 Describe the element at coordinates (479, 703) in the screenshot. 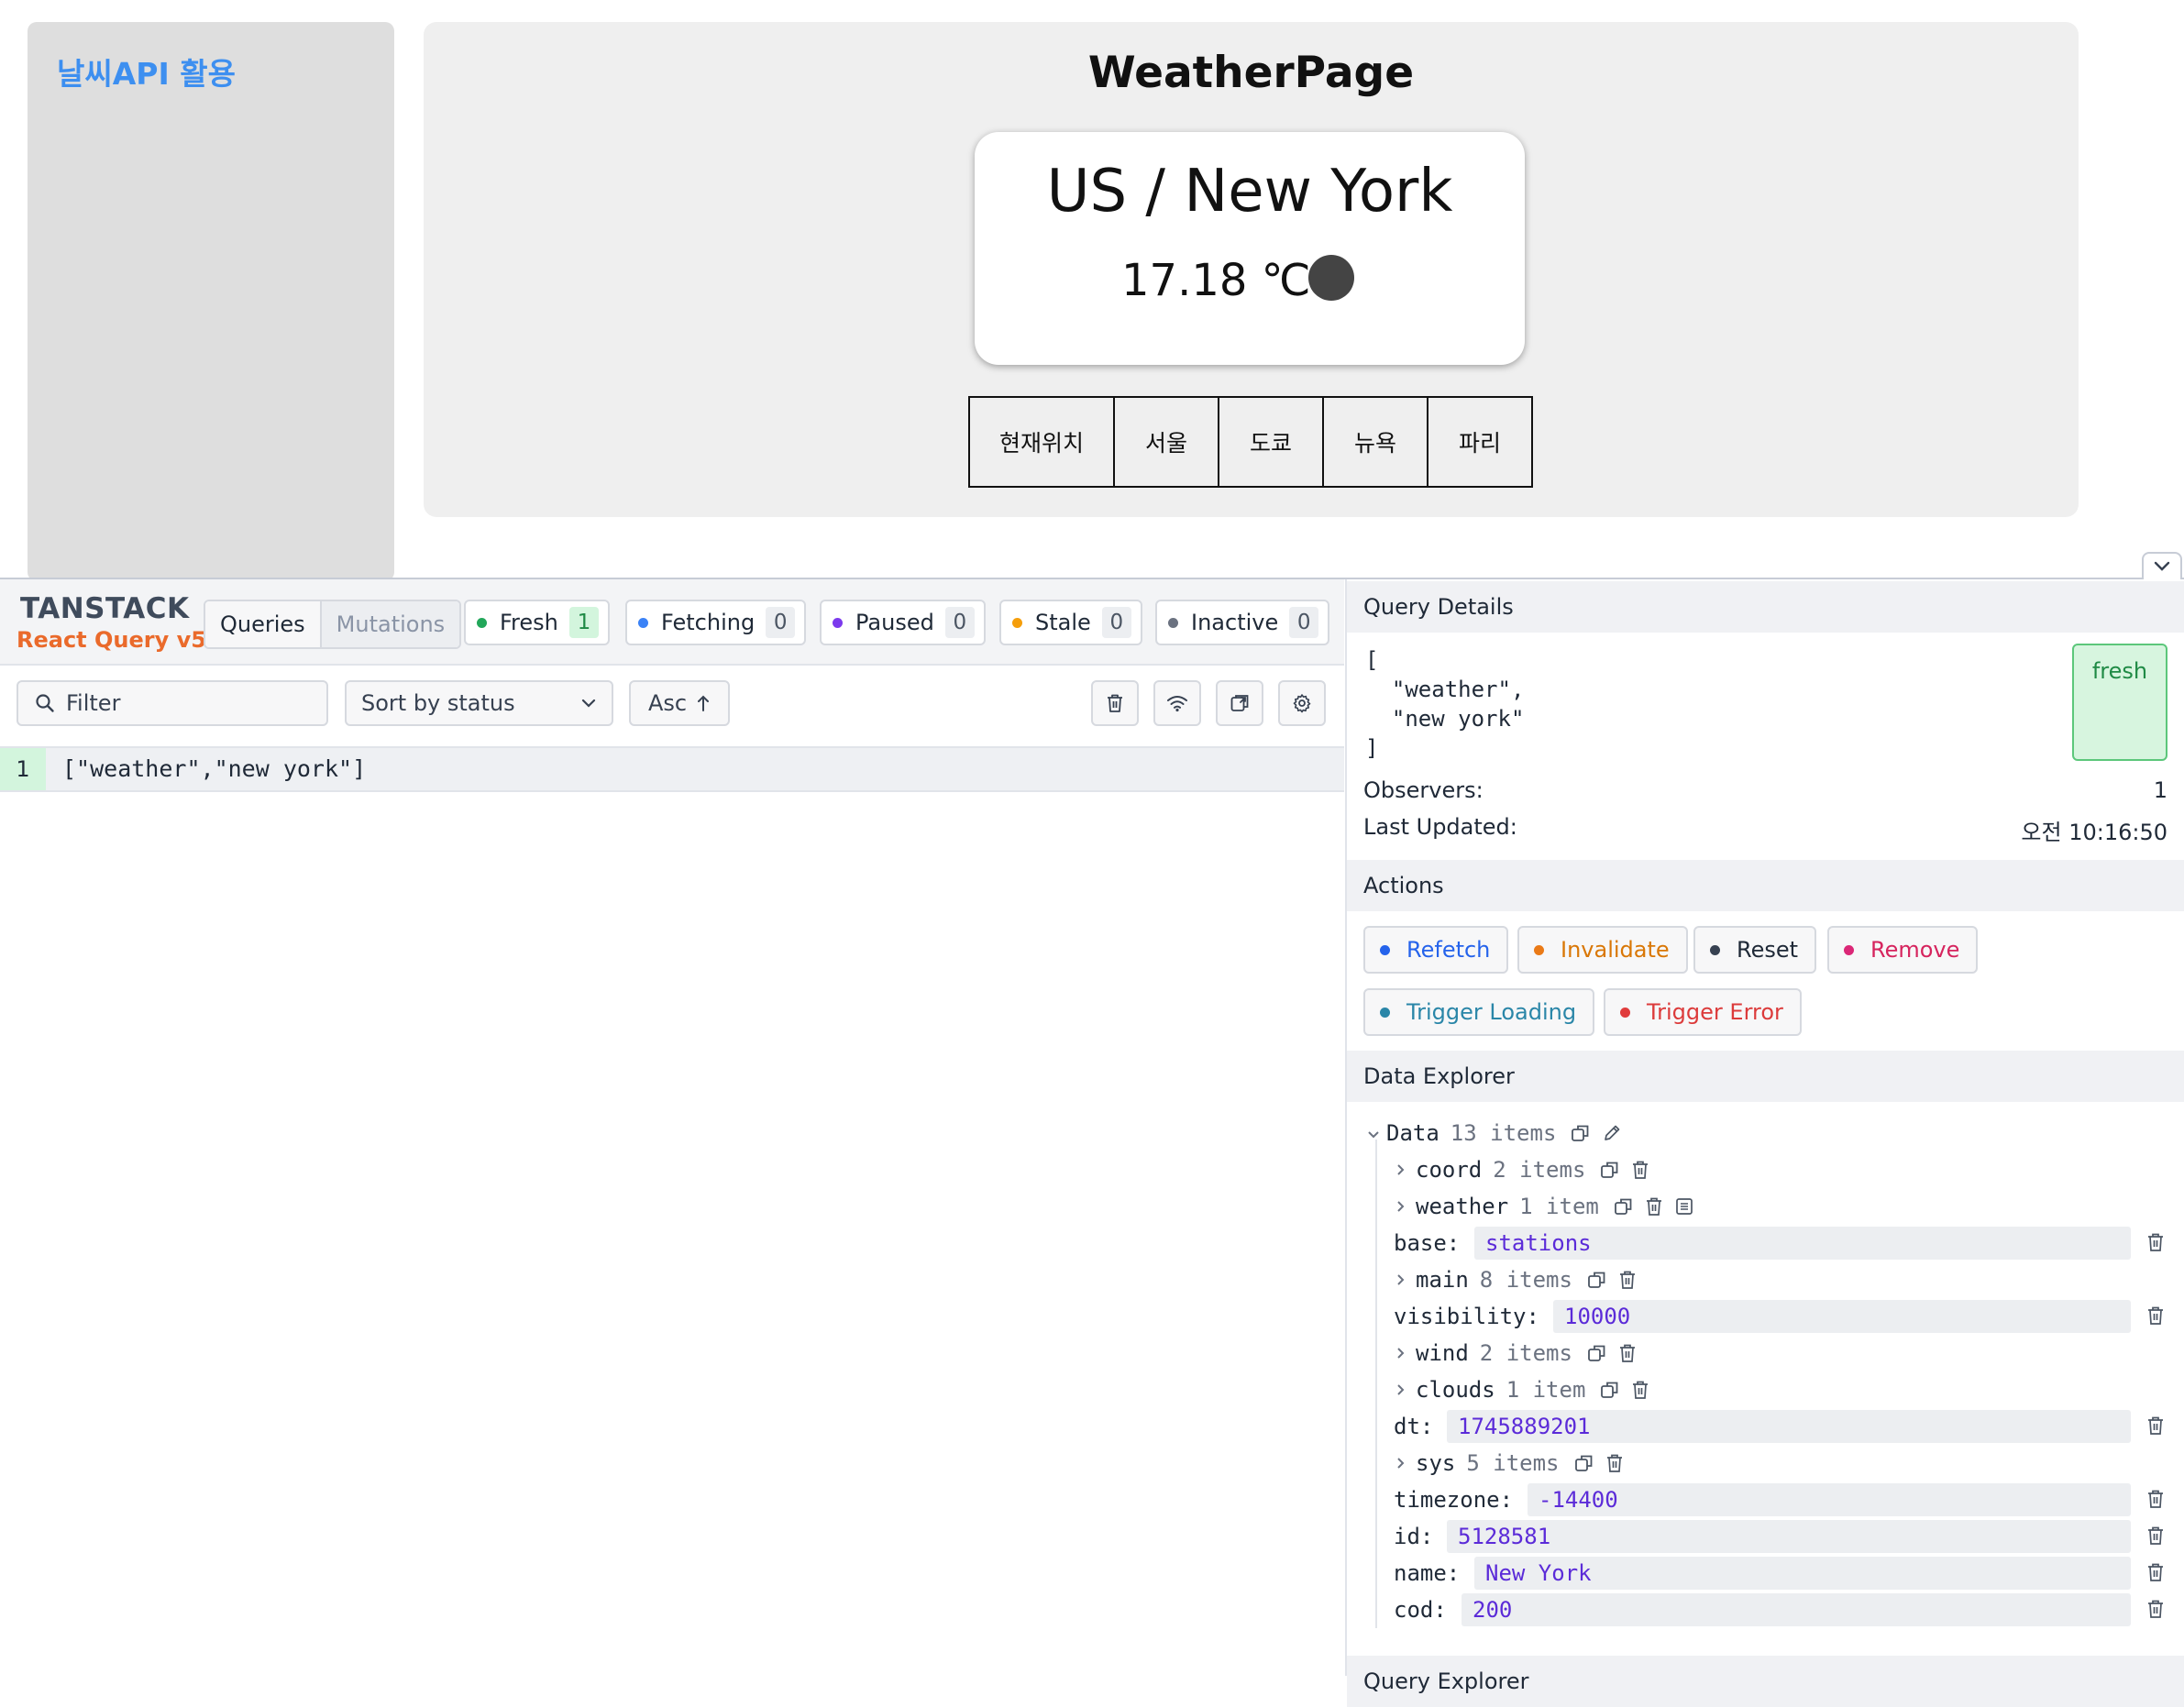

I see `sort-select: Sort by status` at that location.